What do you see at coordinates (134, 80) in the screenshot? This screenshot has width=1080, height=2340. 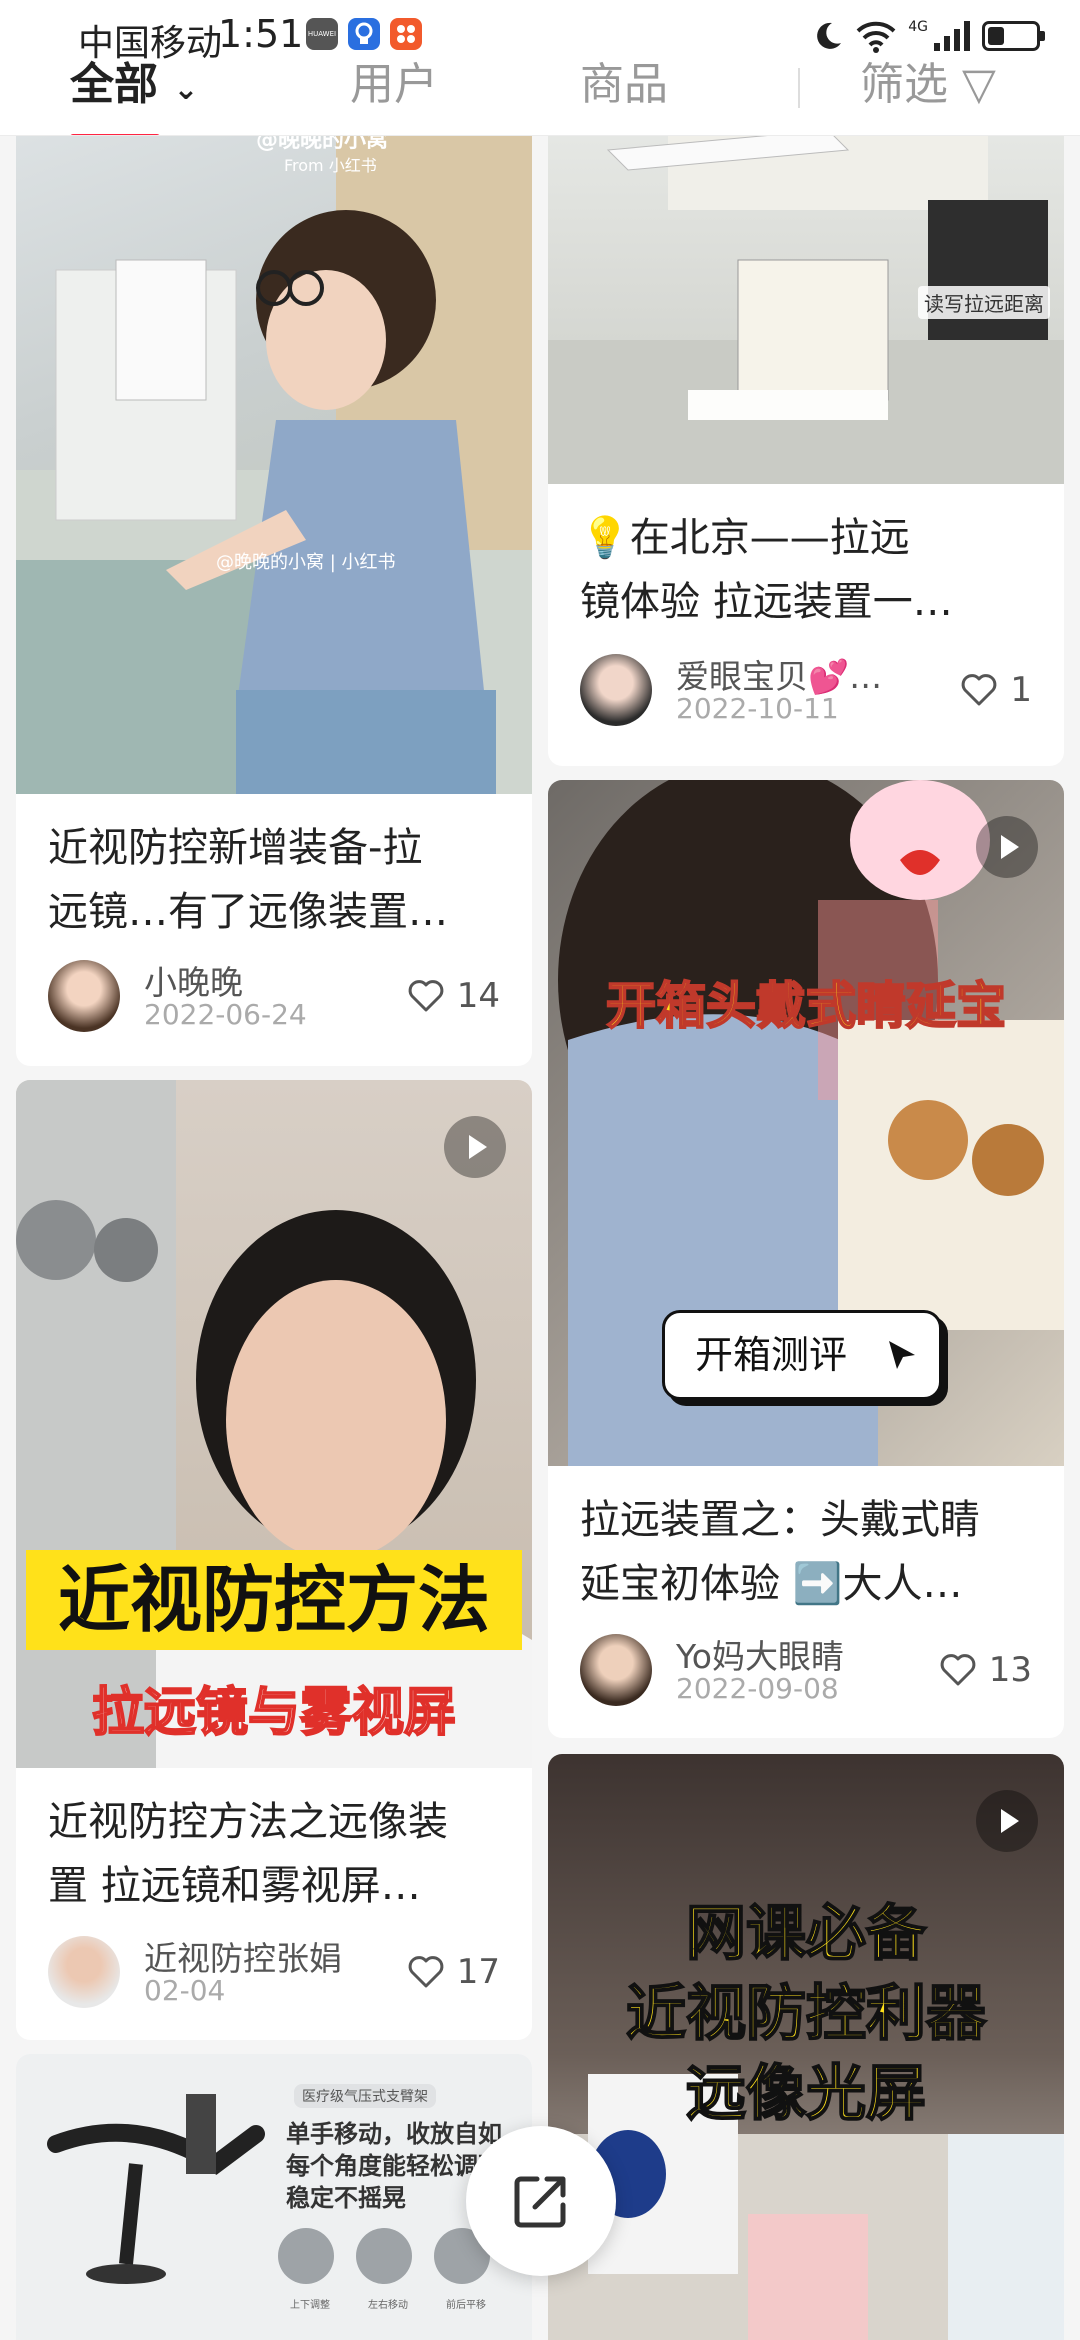 I see `tab-all: 全部 ⌄` at bounding box center [134, 80].